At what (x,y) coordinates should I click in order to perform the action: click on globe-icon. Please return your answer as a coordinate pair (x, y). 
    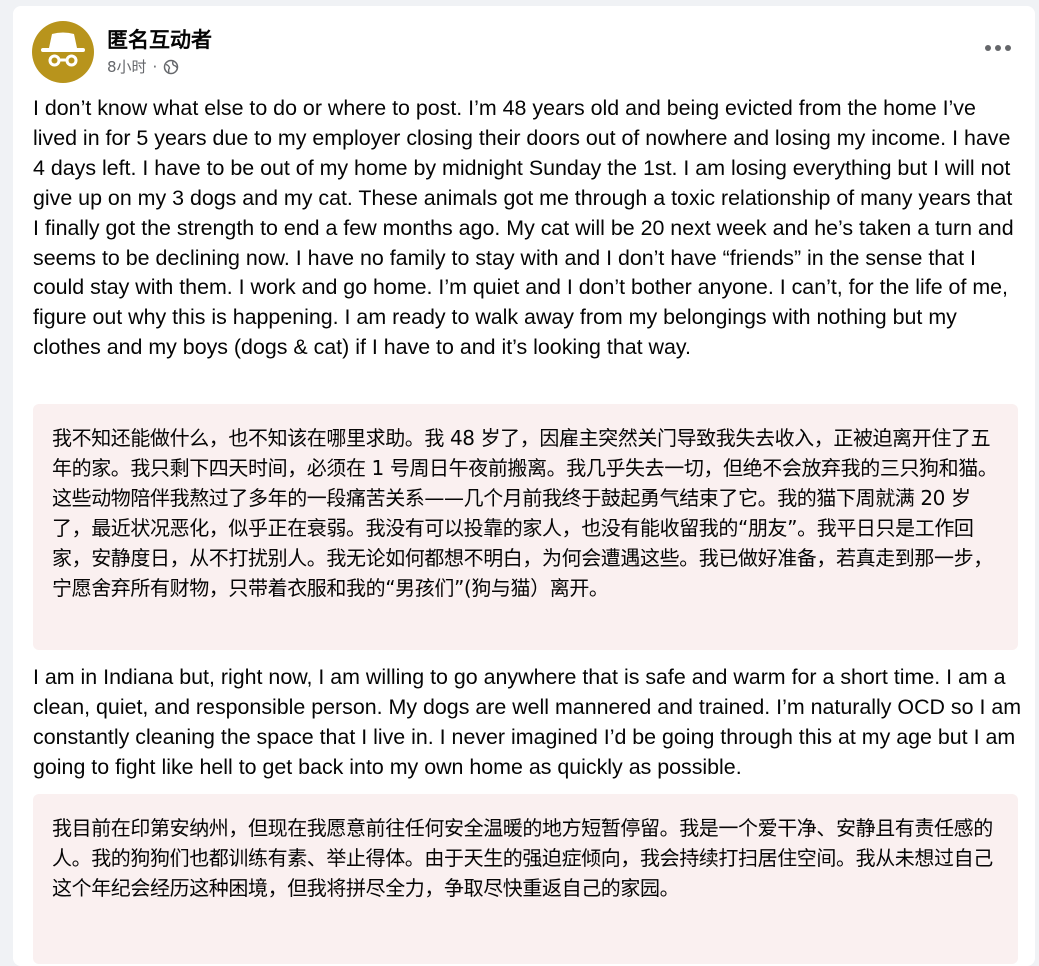
    Looking at the image, I should click on (171, 67).